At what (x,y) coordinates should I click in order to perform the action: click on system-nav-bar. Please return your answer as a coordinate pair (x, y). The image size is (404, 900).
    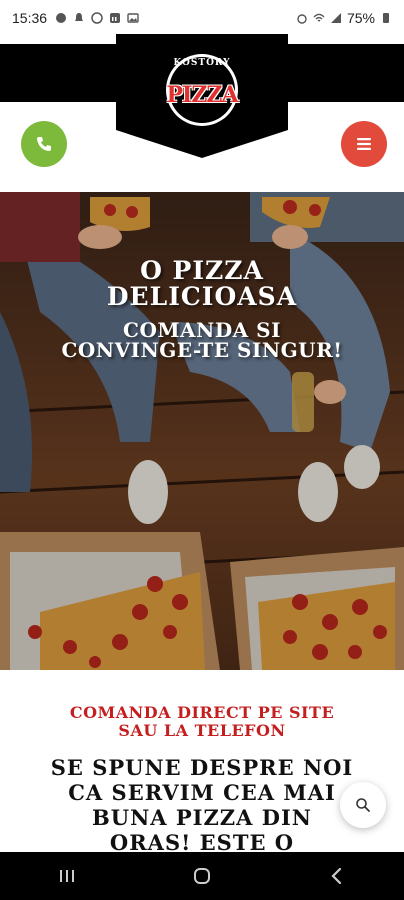
    Looking at the image, I should click on (202, 876).